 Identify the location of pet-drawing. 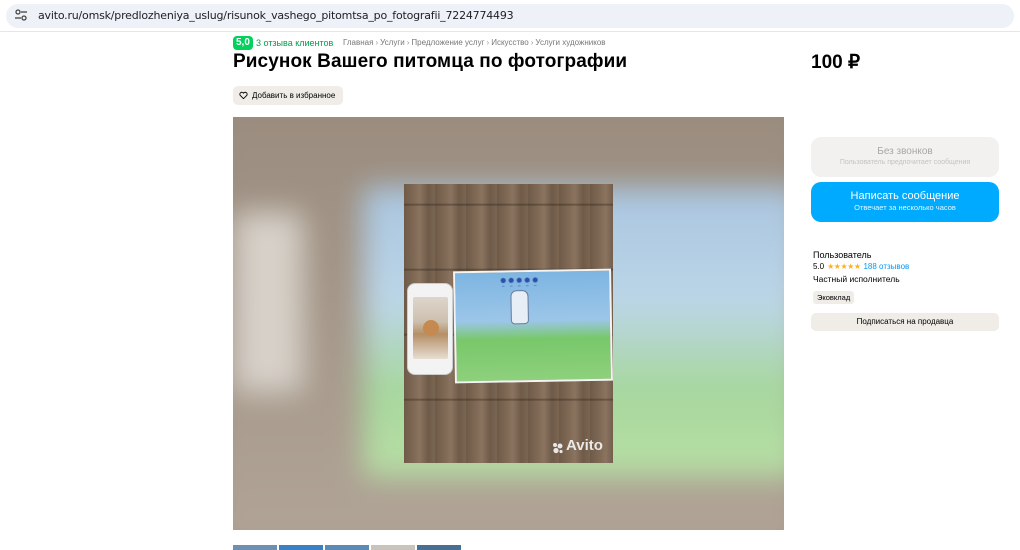
(533, 326).